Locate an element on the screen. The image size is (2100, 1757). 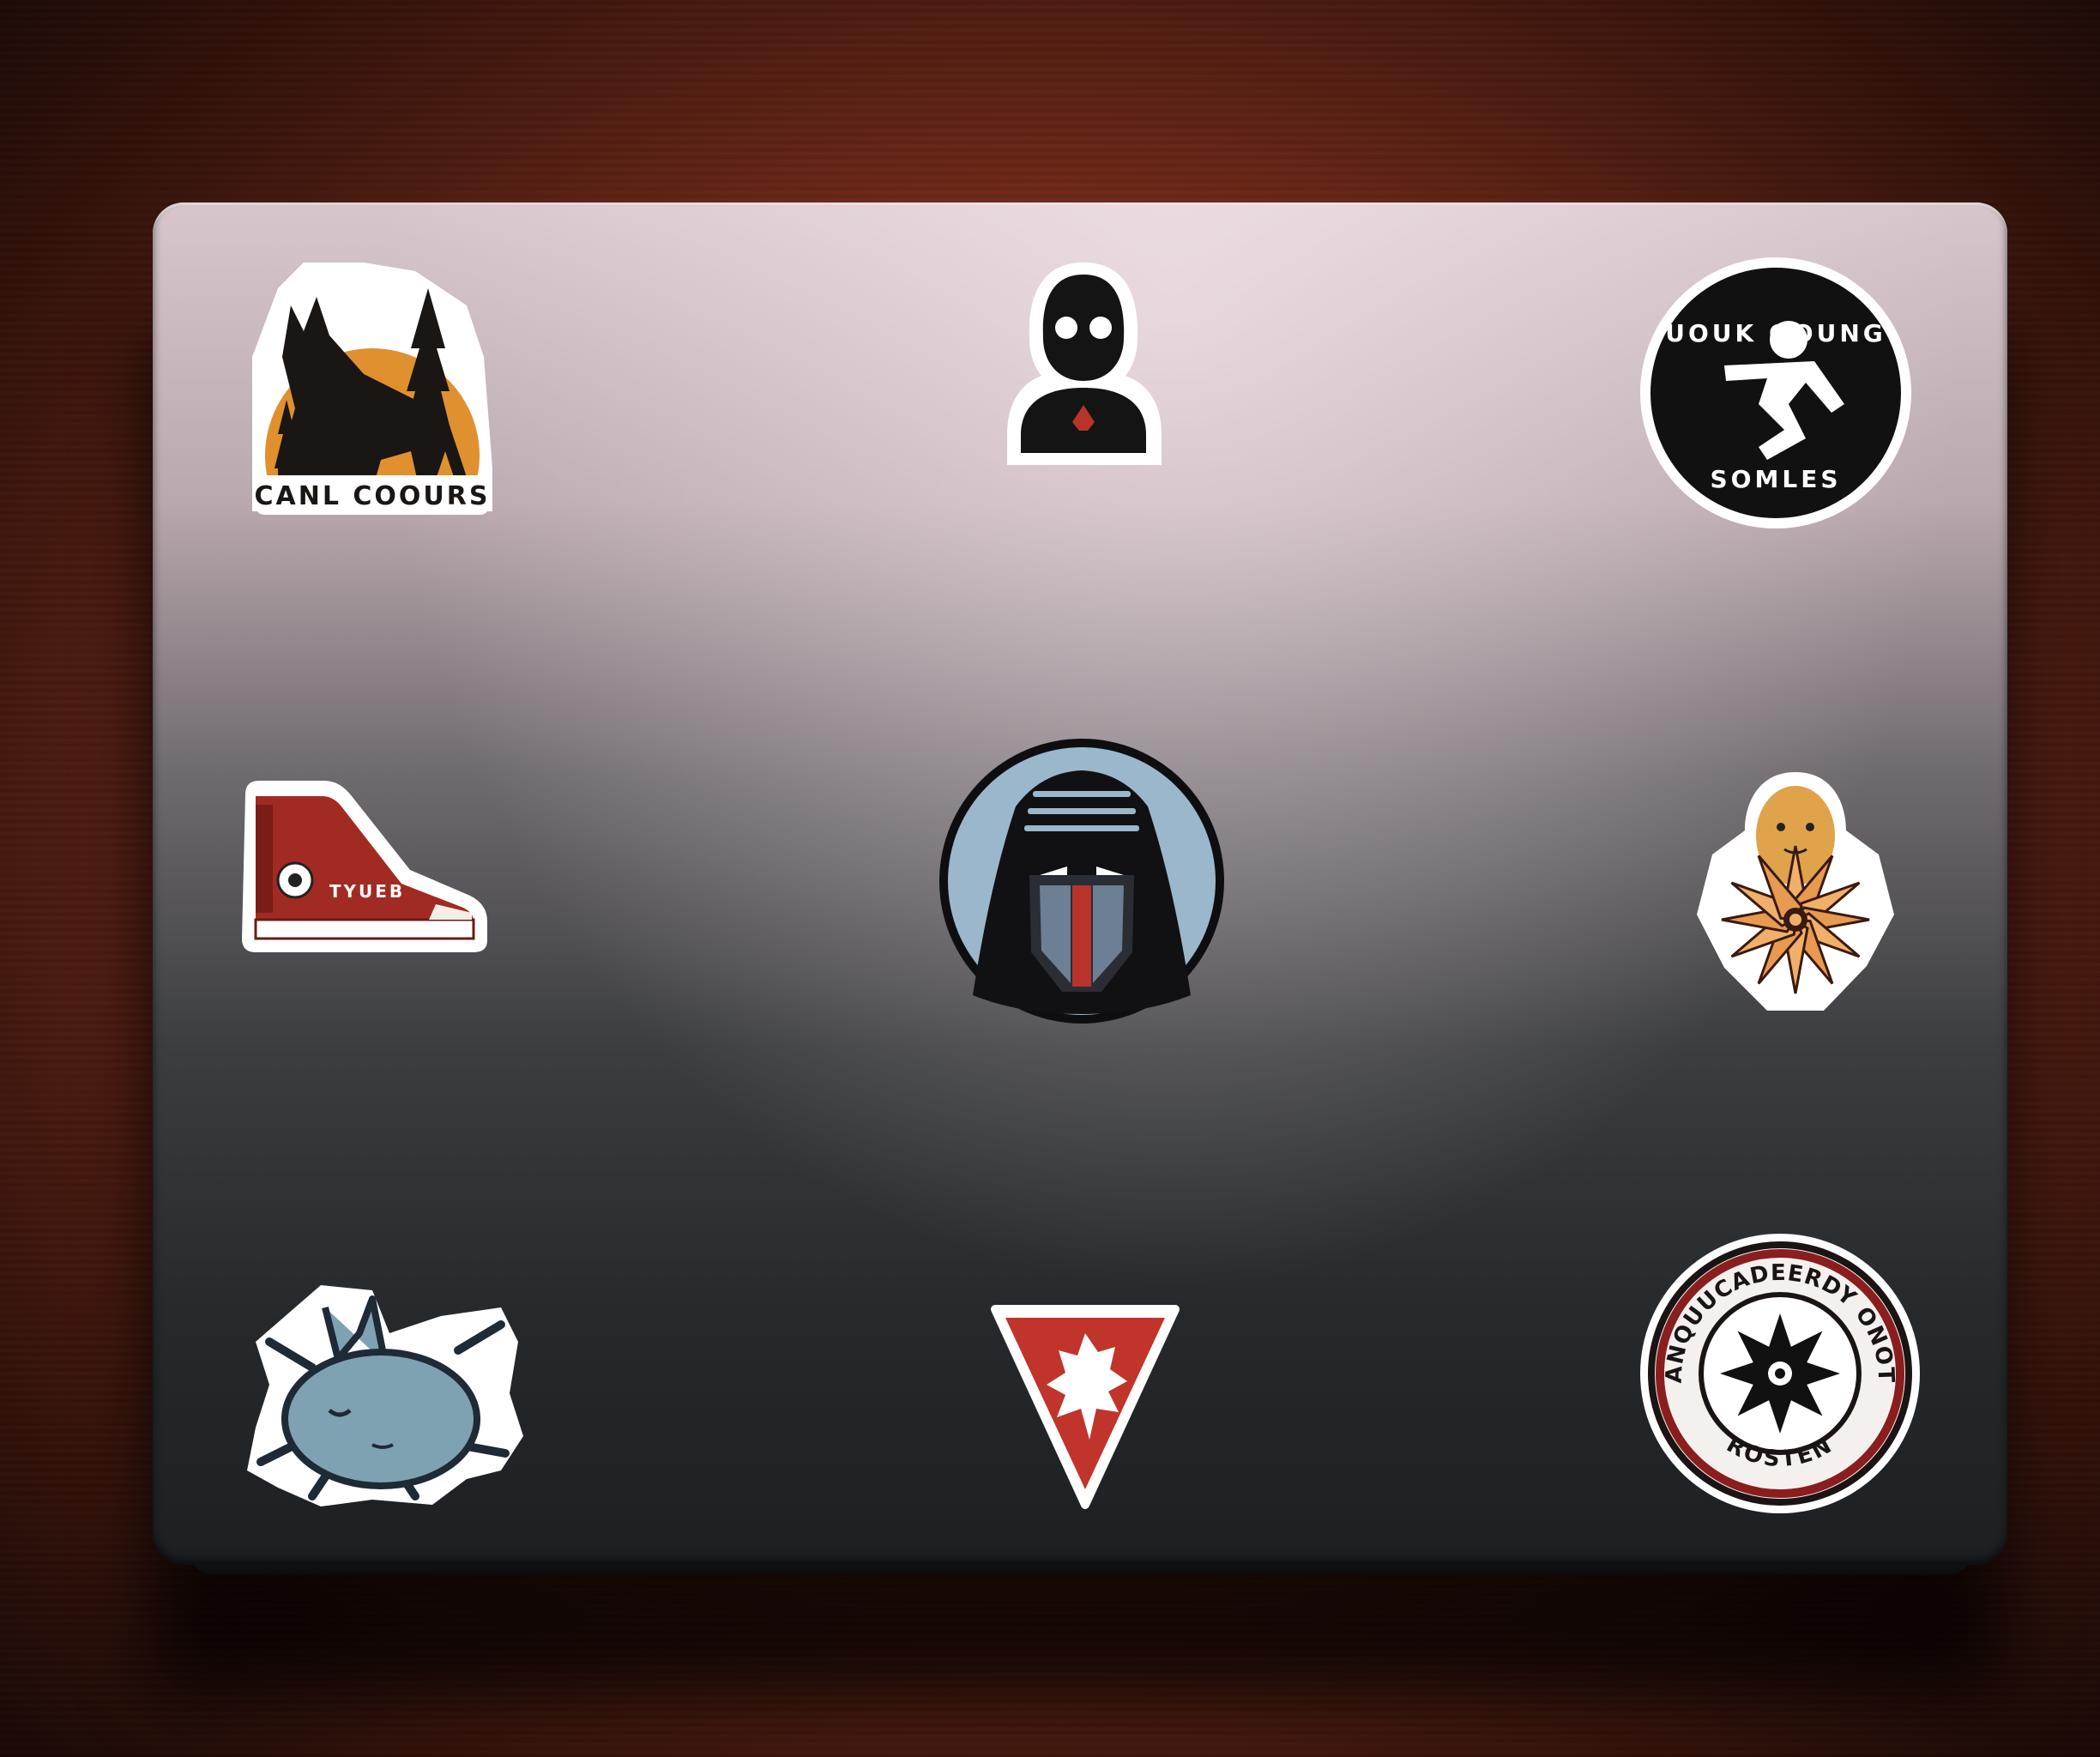
triangle-sticker is located at coordinates (1085, 1407).